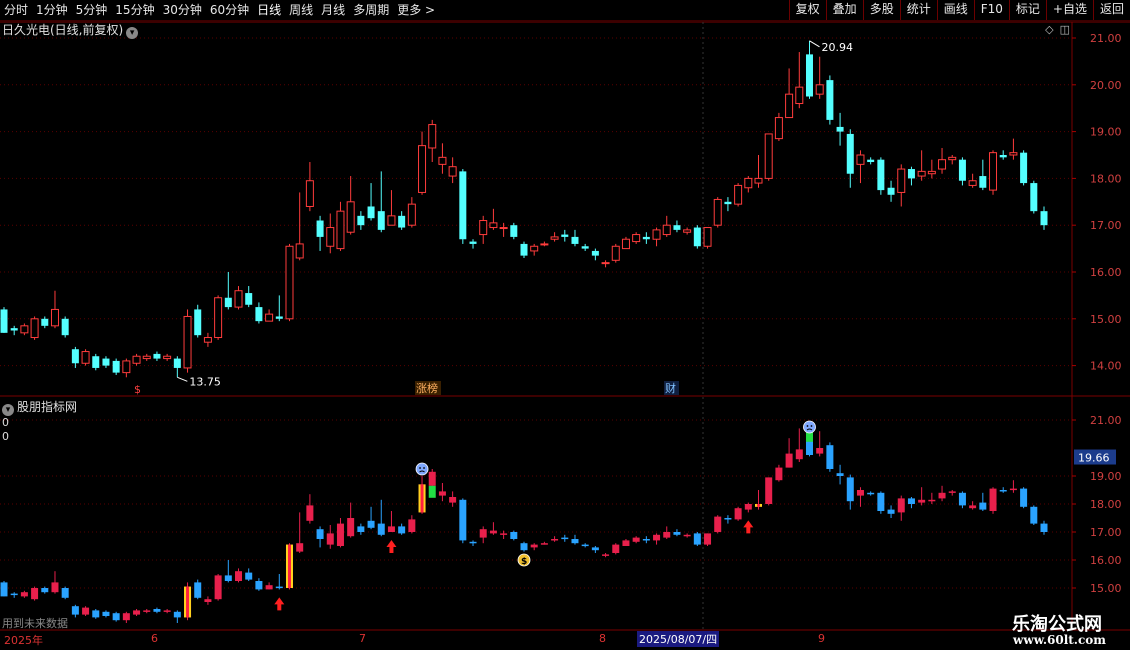 This screenshot has width=1130, height=650. Describe the element at coordinates (63, 30) in the screenshot. I see `stock-title-text: 日久光电(日线,前复权)` at that location.